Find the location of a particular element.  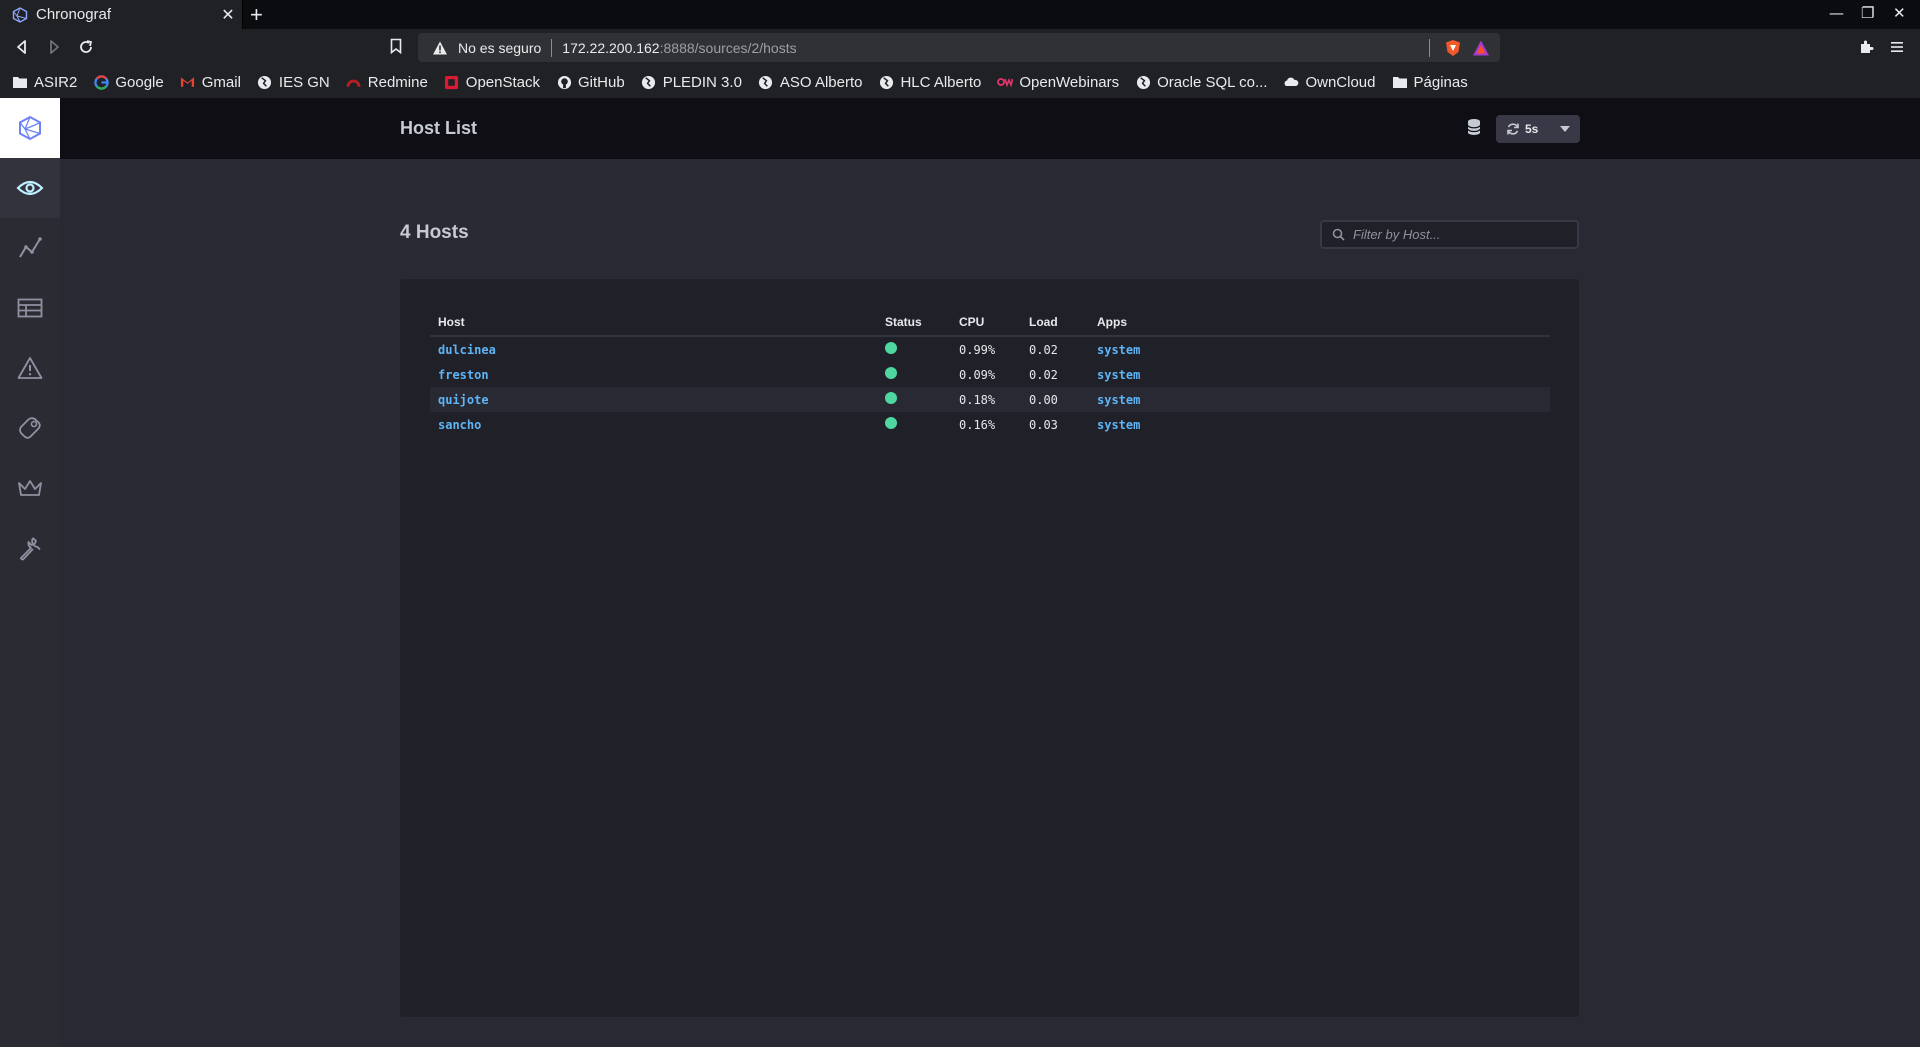

graph-line-icon is located at coordinates (30, 247).